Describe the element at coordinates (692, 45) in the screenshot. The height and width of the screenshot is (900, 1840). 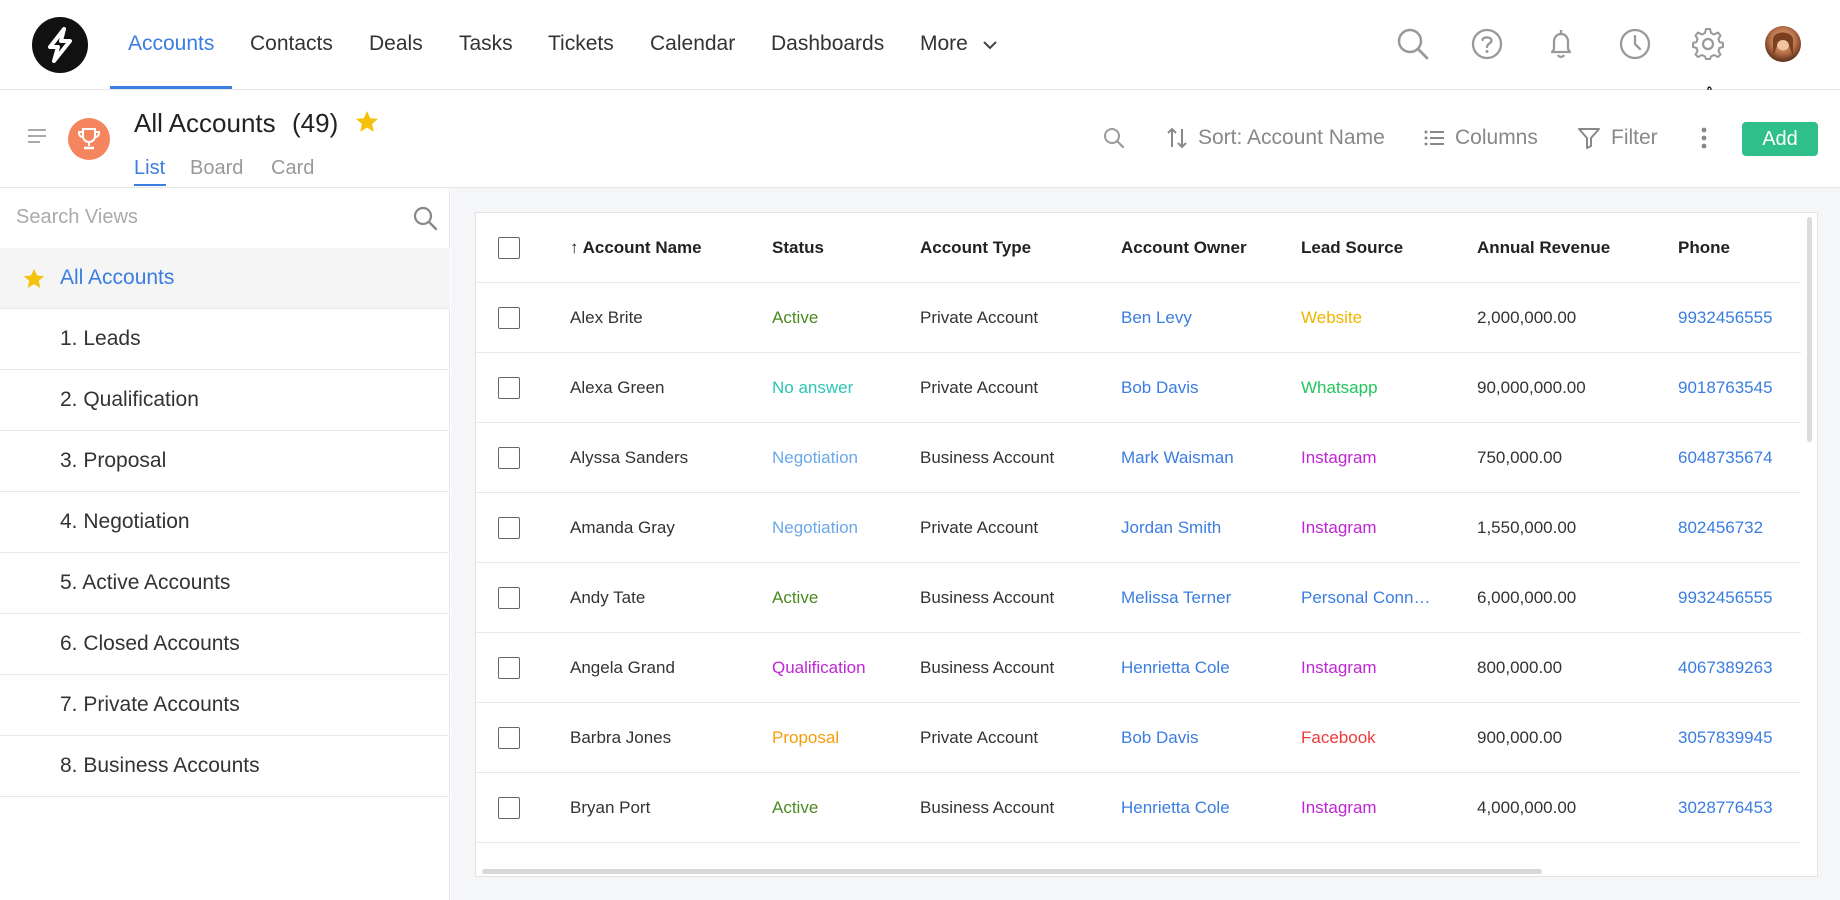
I see `nav-calendar: Calendar` at that location.